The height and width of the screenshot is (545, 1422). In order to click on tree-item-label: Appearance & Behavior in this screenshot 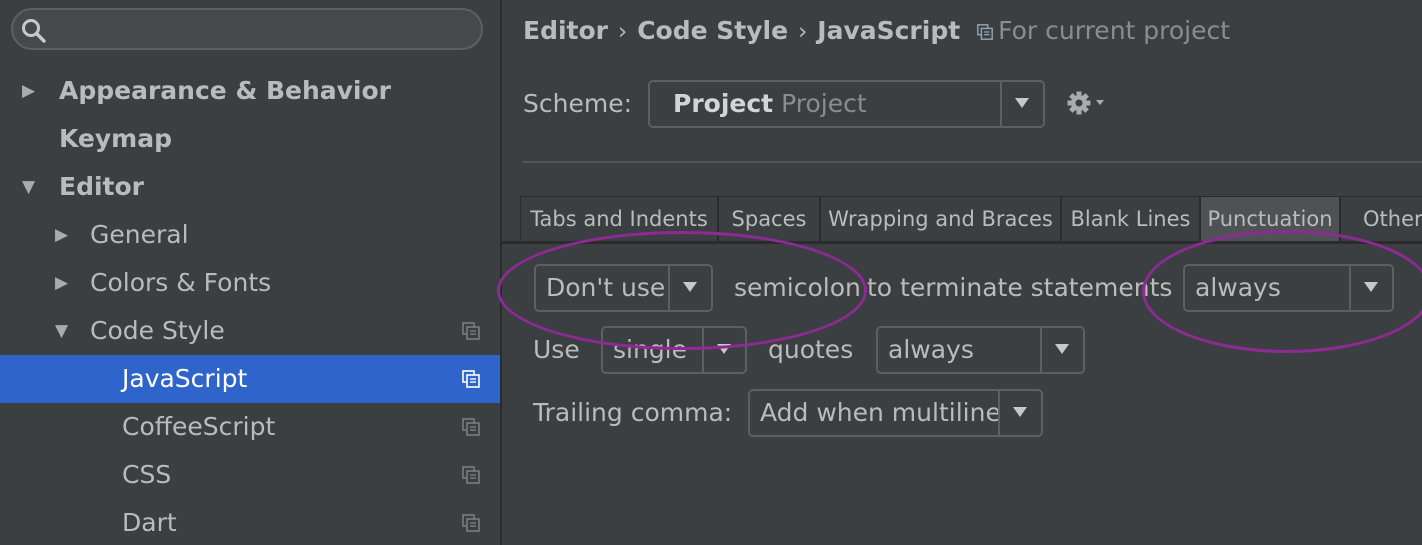, I will do `click(225, 90)`.